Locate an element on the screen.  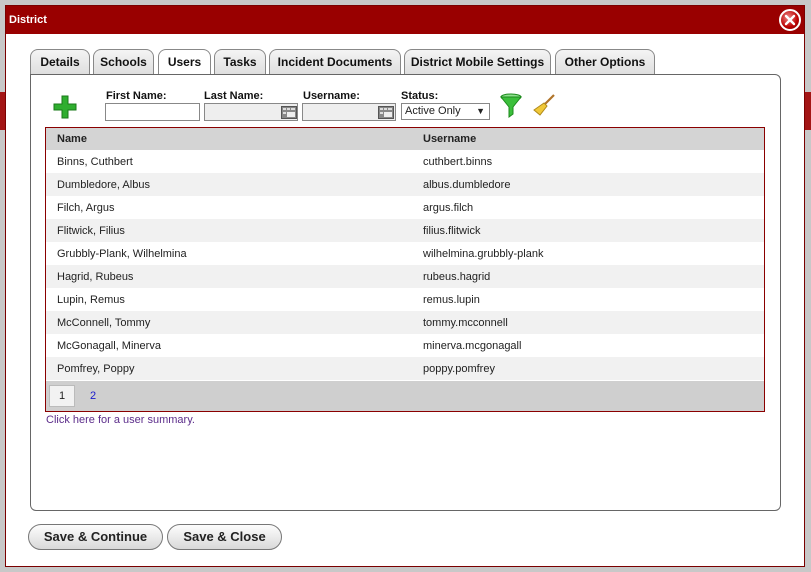
table-row: Pomfrey, Poppy poppy.pomfrey is located at coordinates (405, 368).